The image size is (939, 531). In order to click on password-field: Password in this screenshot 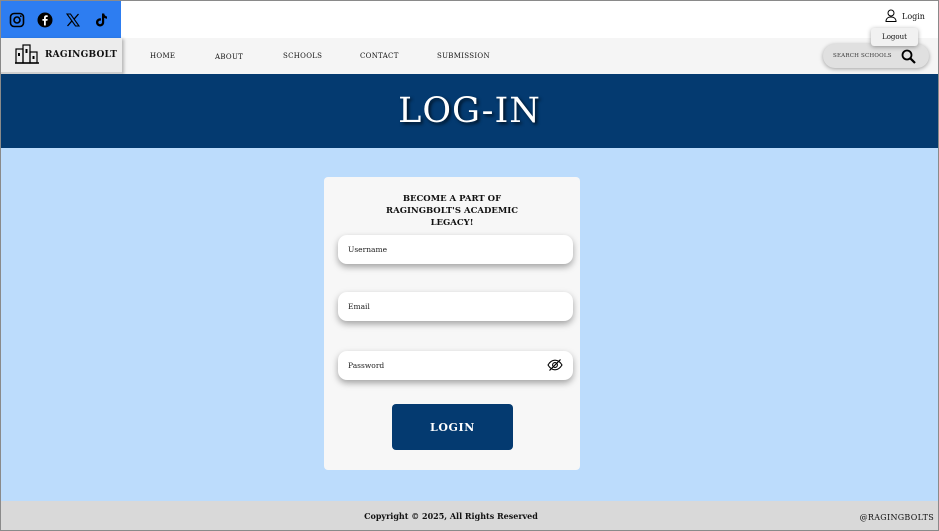, I will do `click(455, 365)`.